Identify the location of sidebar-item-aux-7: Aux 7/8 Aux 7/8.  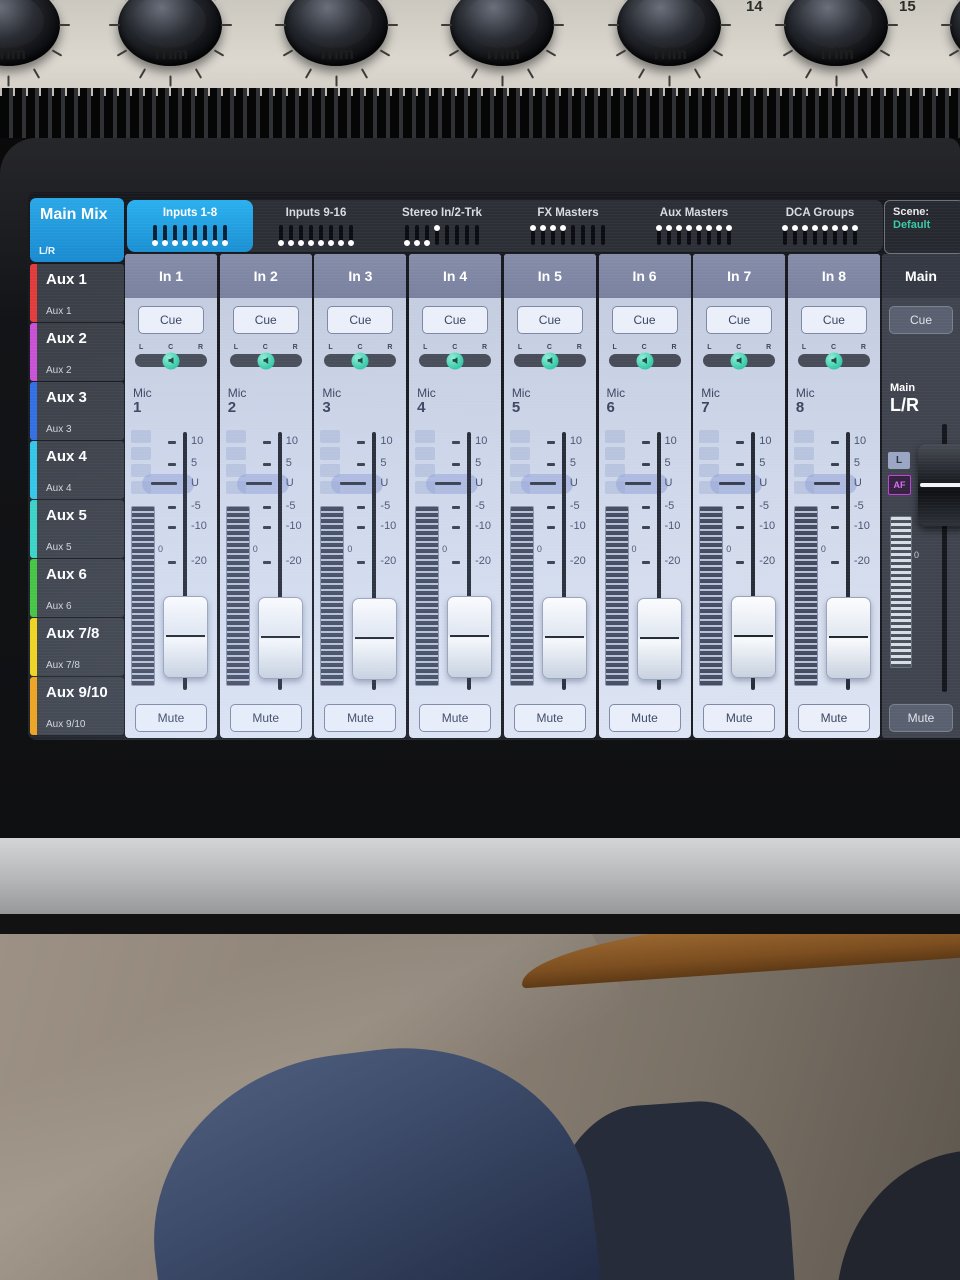
(77, 647).